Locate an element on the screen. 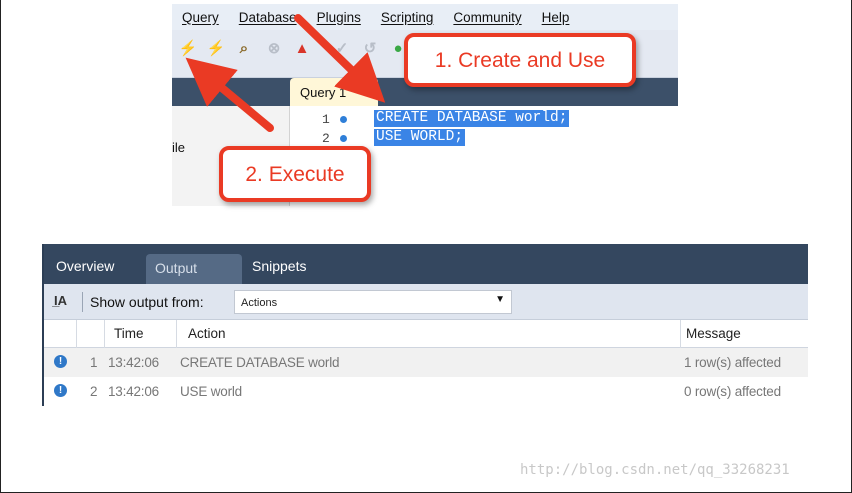  callout-create-and-use: 1. Create and Use is located at coordinates (520, 60).